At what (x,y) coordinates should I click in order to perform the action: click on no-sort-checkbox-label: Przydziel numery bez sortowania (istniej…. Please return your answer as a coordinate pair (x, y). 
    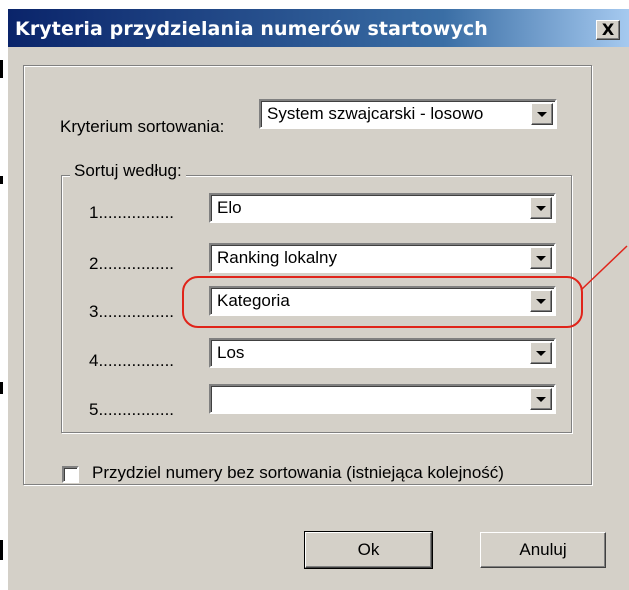
    Looking at the image, I should click on (298, 473).